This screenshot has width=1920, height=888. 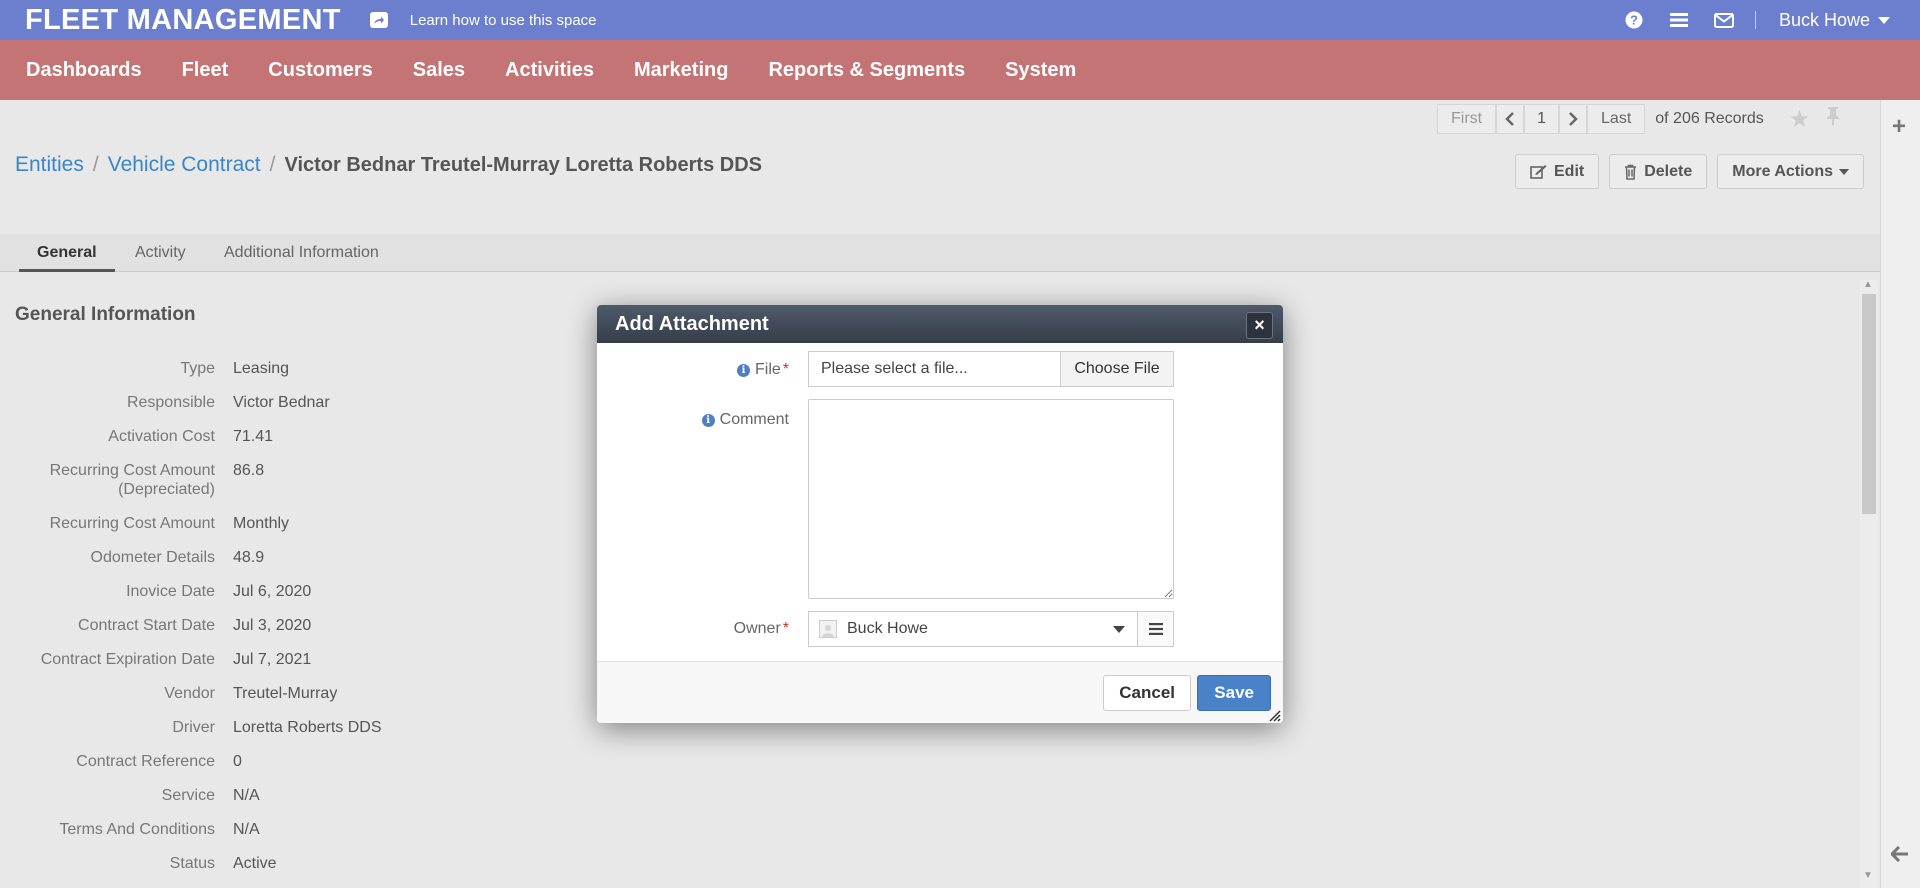 I want to click on list-icon, so click(x=1155, y=629).